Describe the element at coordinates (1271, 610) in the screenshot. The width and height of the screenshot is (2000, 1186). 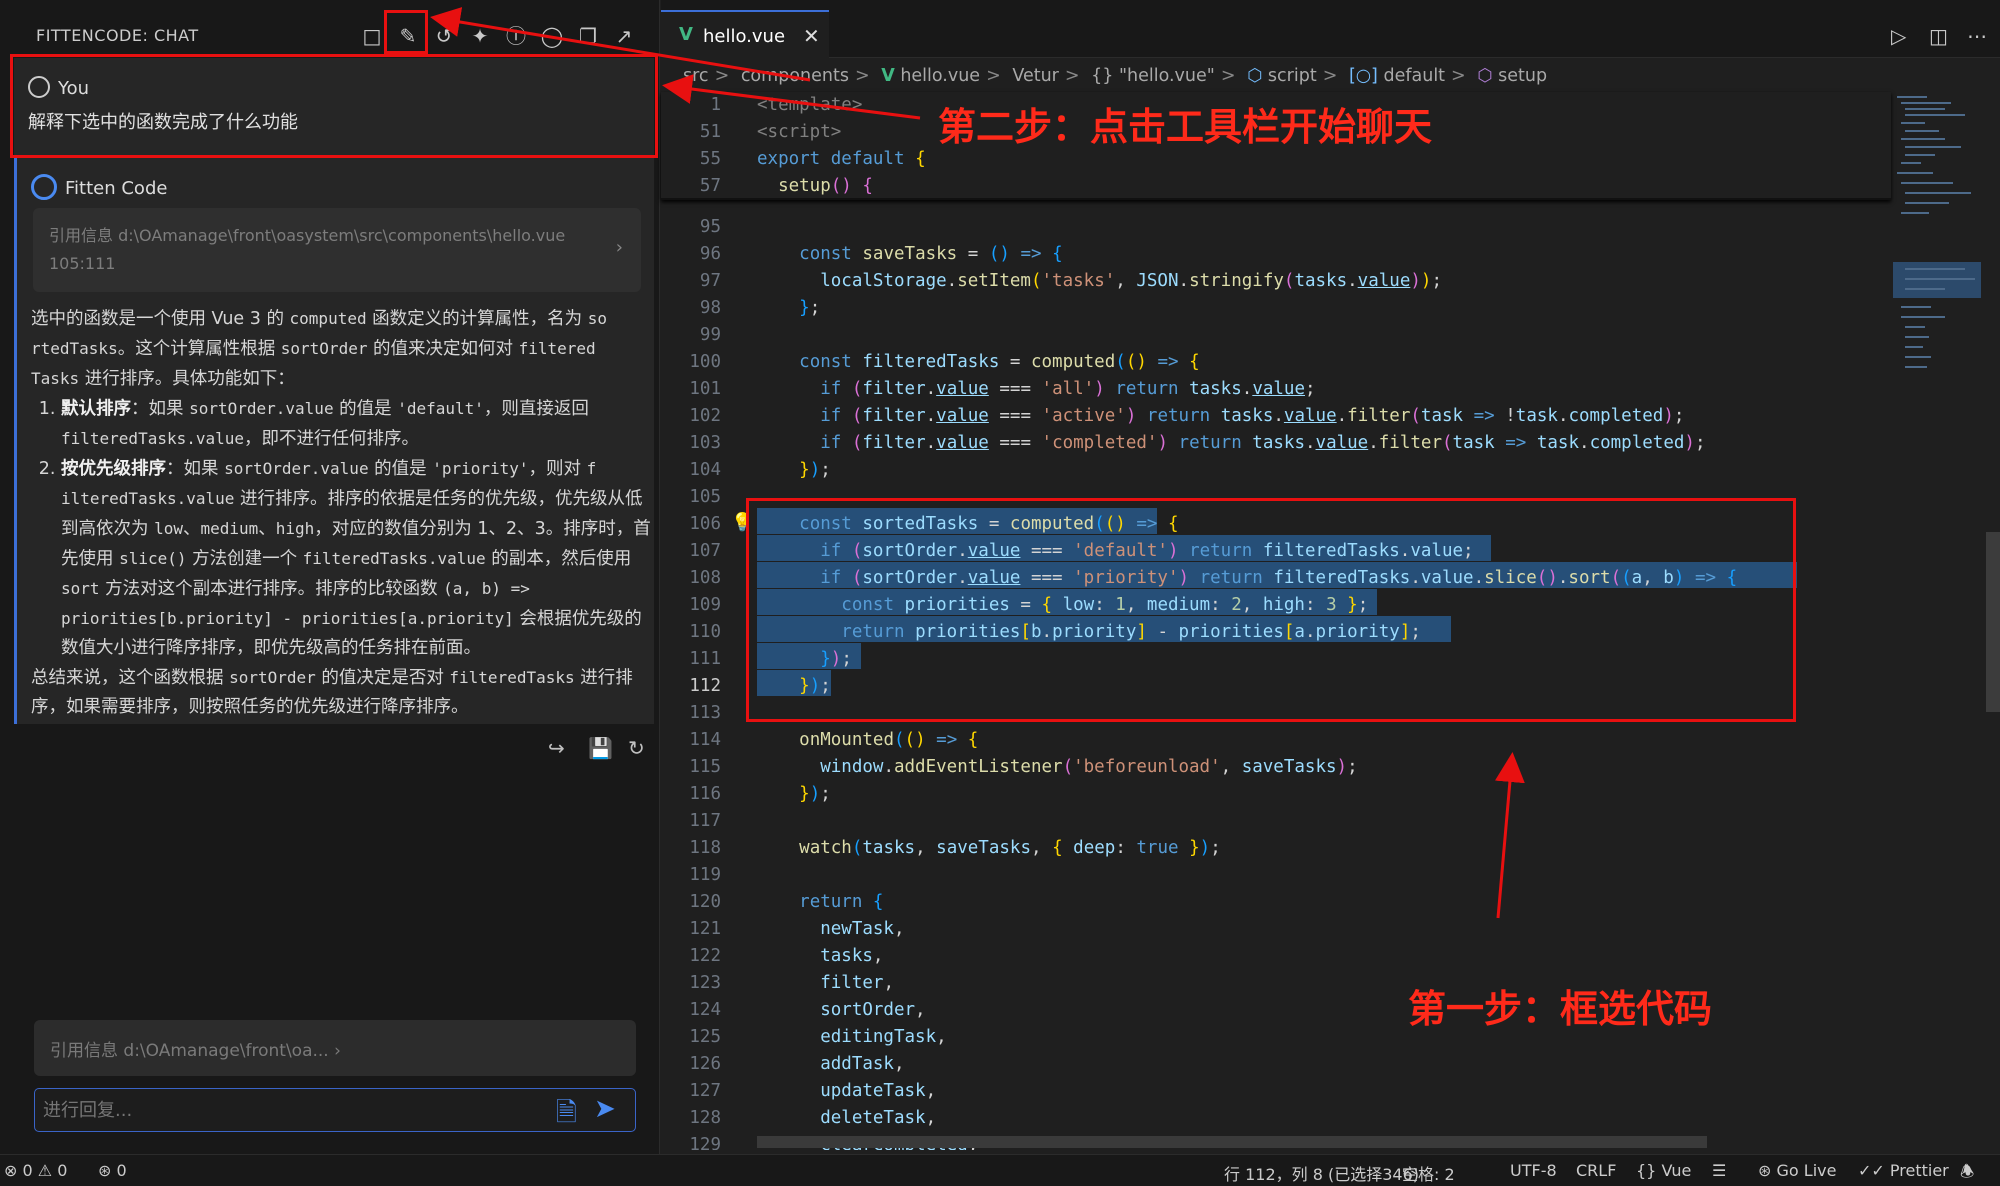
I see `annotation-box-code` at that location.